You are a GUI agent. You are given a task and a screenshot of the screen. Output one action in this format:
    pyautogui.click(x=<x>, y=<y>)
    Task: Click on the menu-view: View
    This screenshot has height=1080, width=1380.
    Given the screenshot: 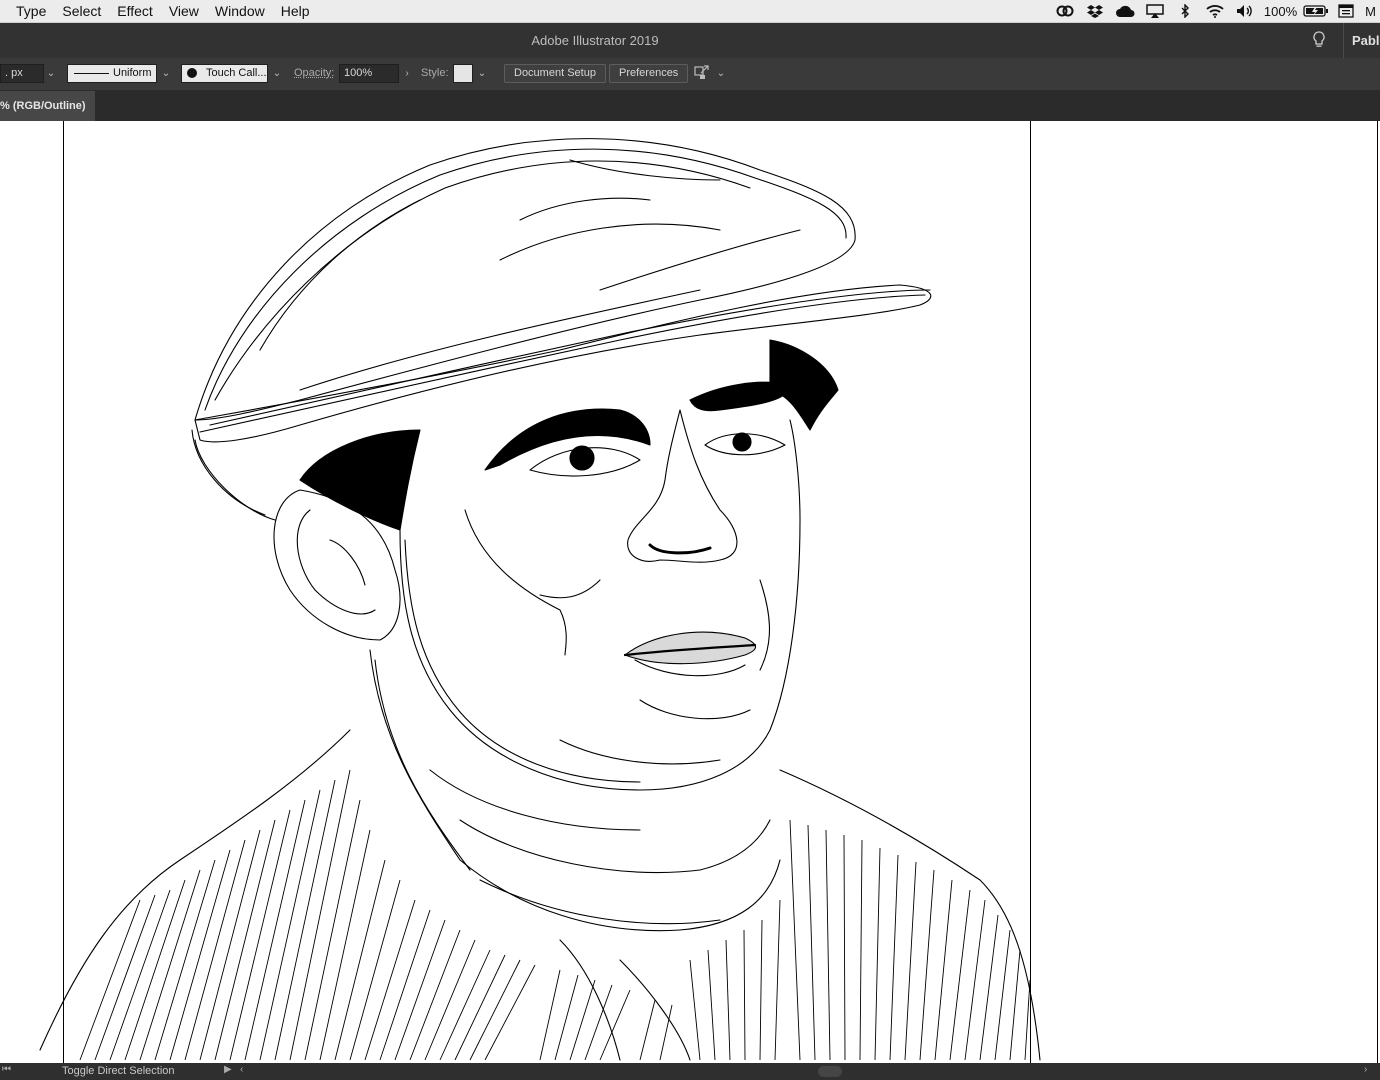 What is the action you would take?
    pyautogui.click(x=184, y=11)
    